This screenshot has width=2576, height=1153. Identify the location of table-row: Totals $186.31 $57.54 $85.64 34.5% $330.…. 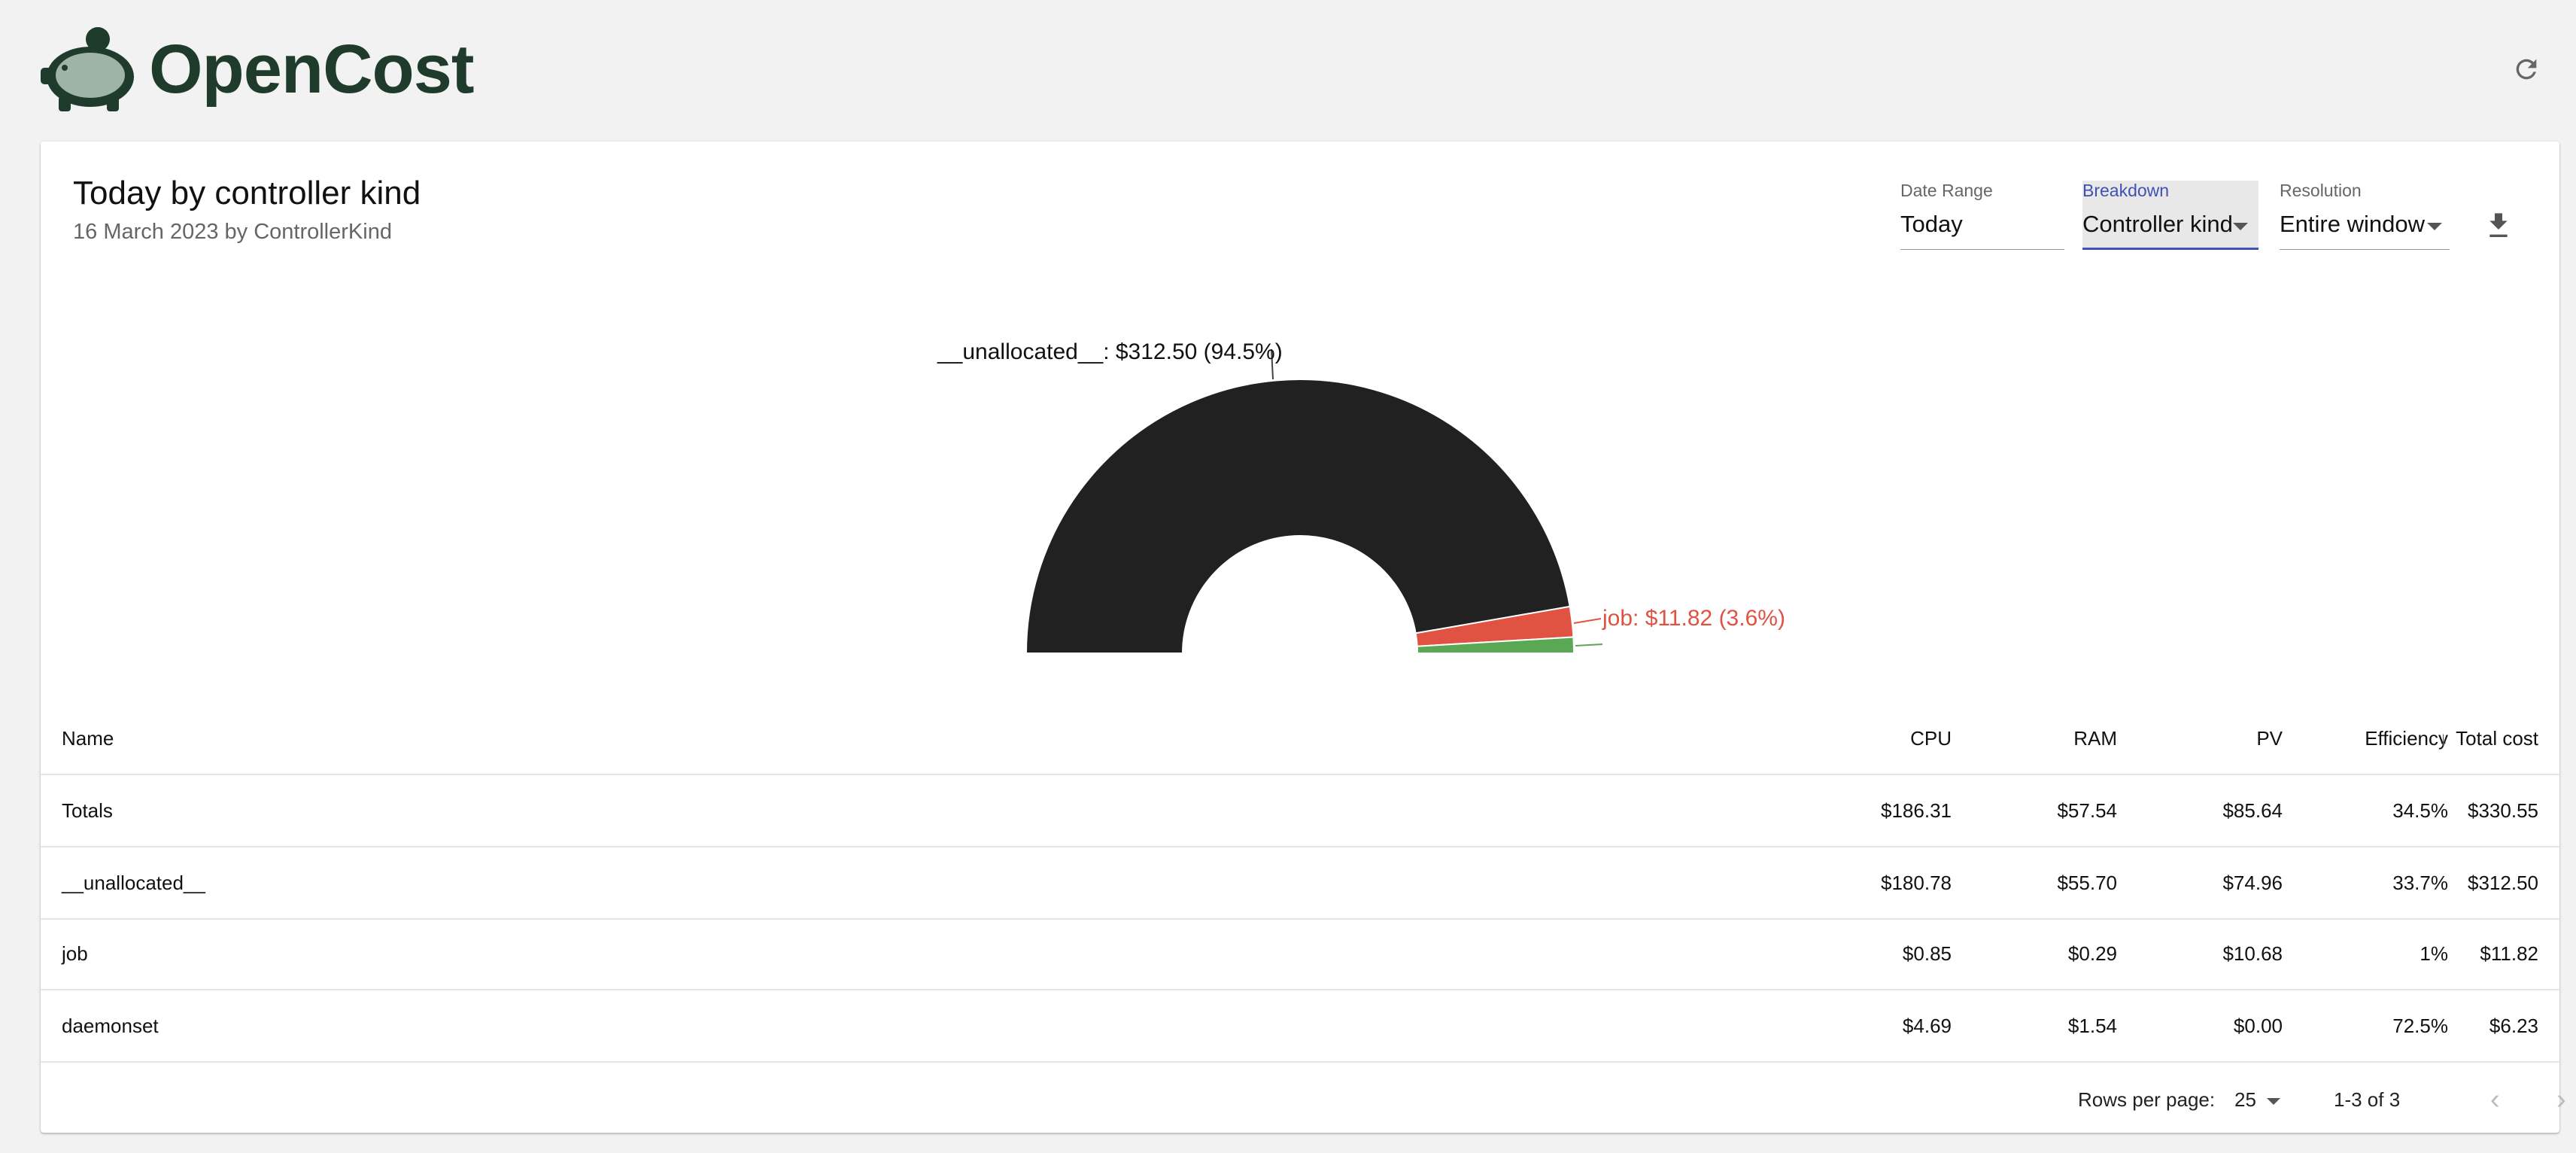
(1300, 811).